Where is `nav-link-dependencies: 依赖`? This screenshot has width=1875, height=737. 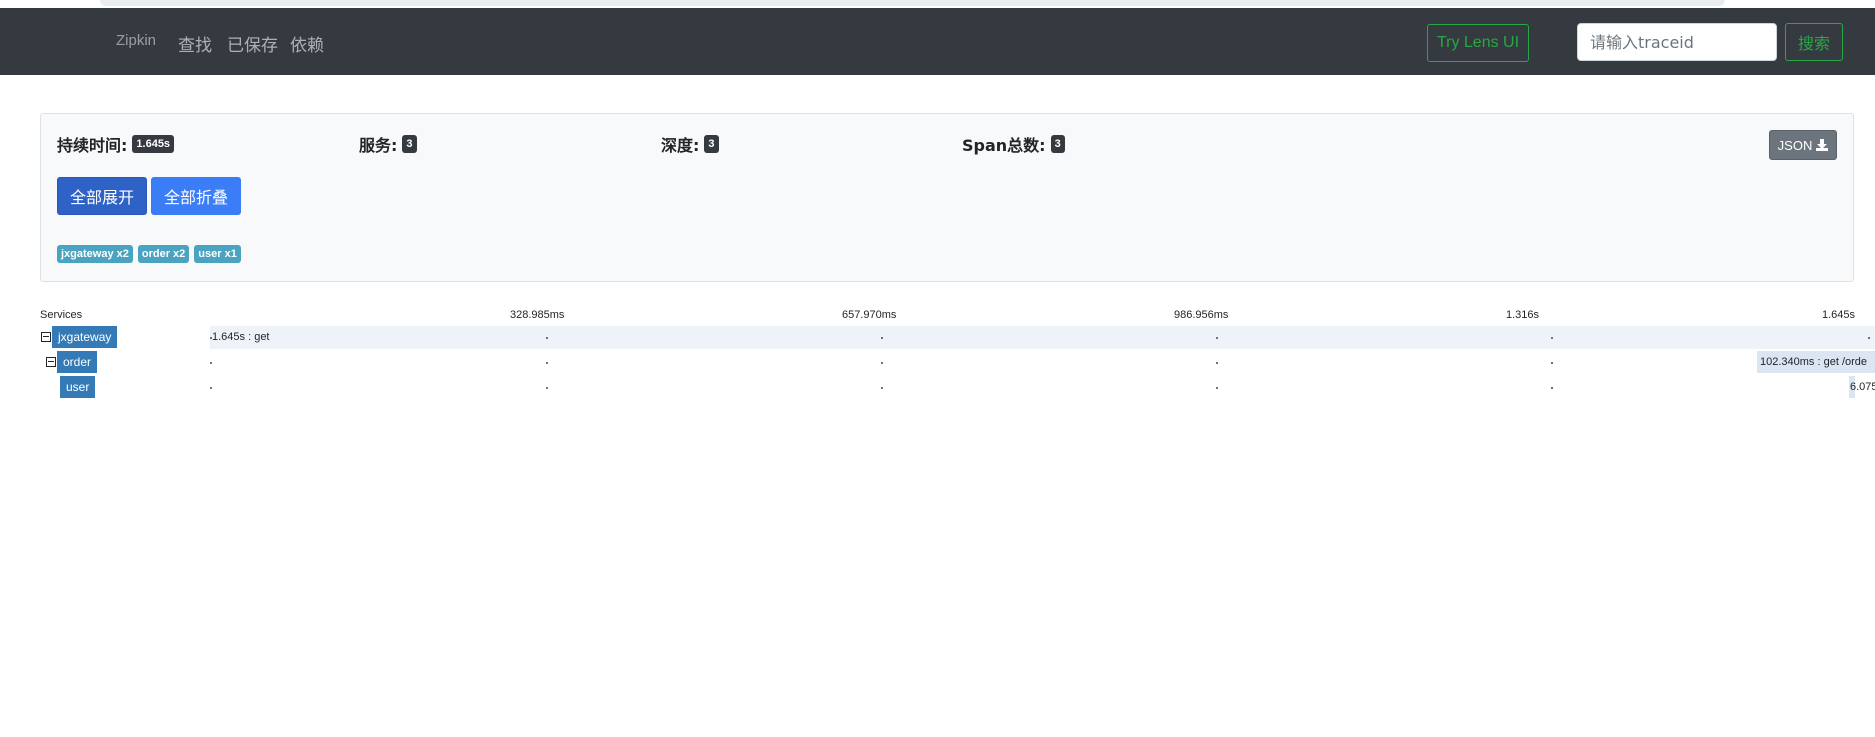
nav-link-dependencies: 依赖 is located at coordinates (307, 43).